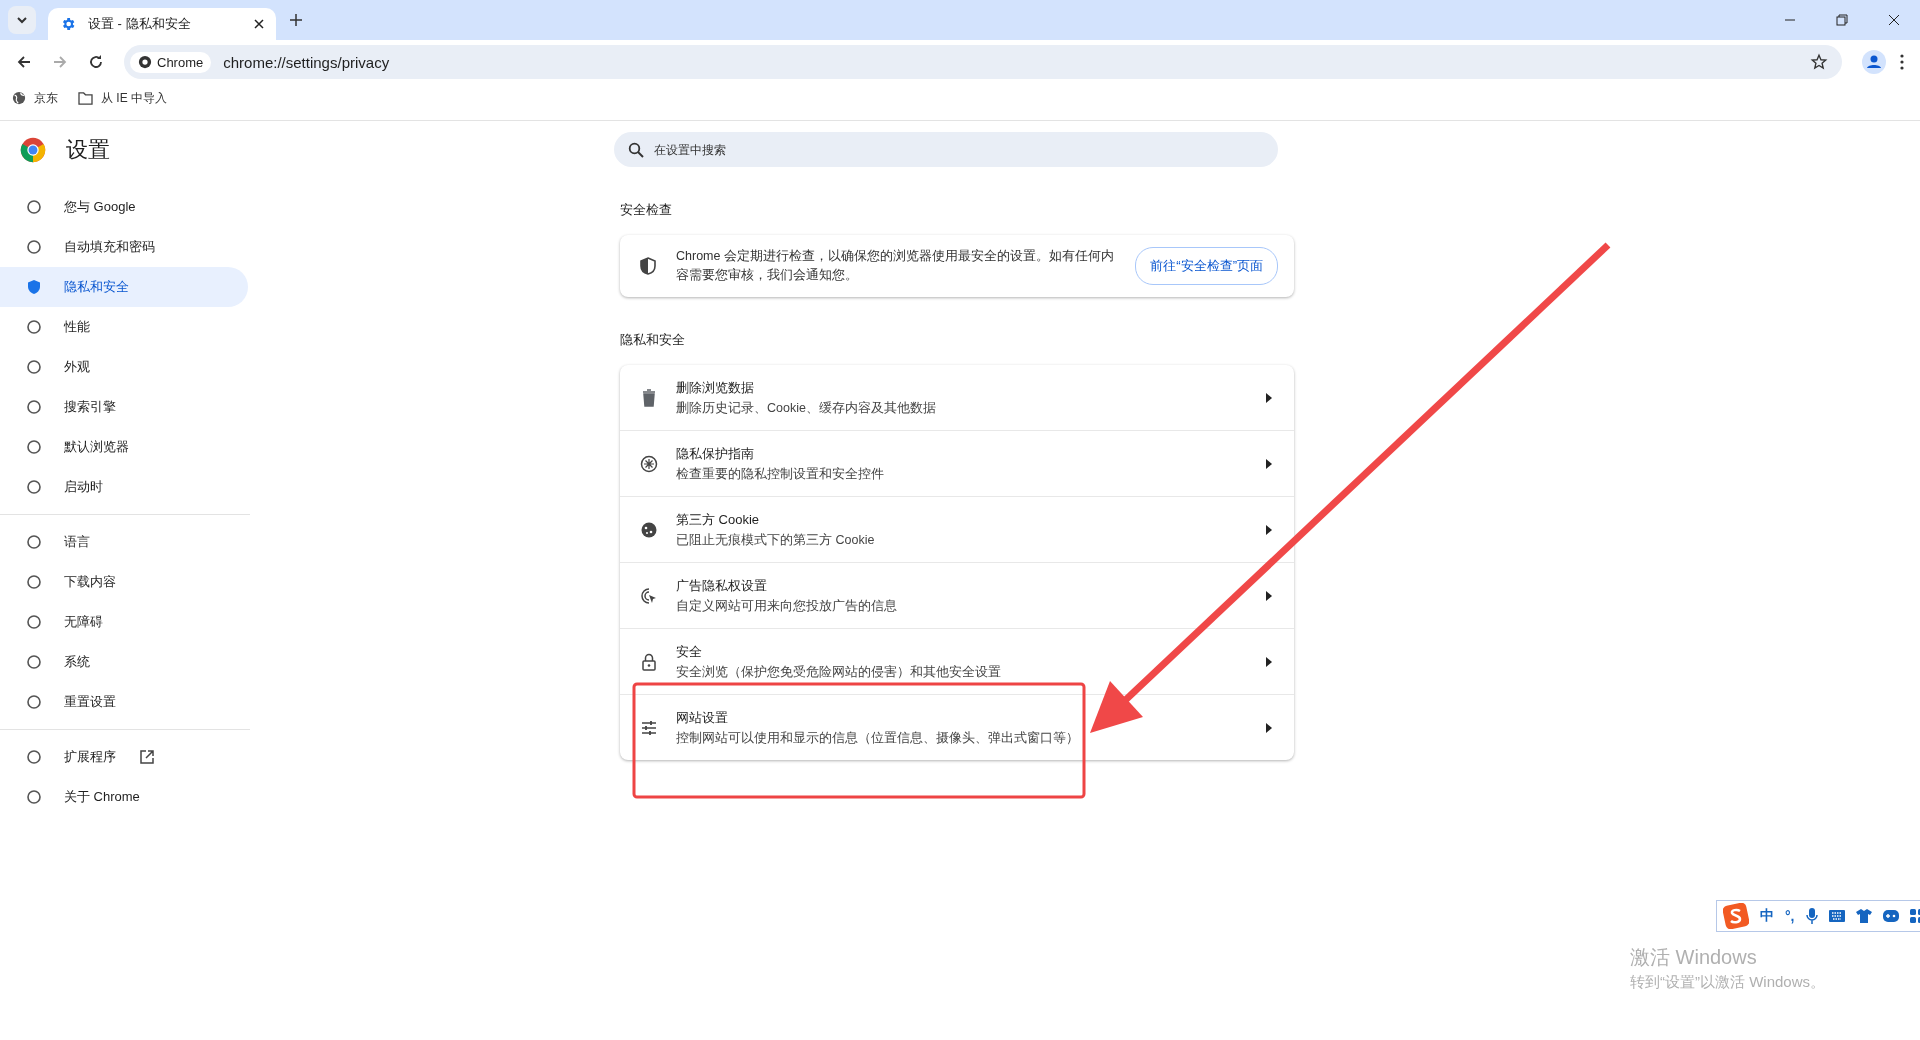  I want to click on sidebar-item: 重置设置, so click(124, 702).